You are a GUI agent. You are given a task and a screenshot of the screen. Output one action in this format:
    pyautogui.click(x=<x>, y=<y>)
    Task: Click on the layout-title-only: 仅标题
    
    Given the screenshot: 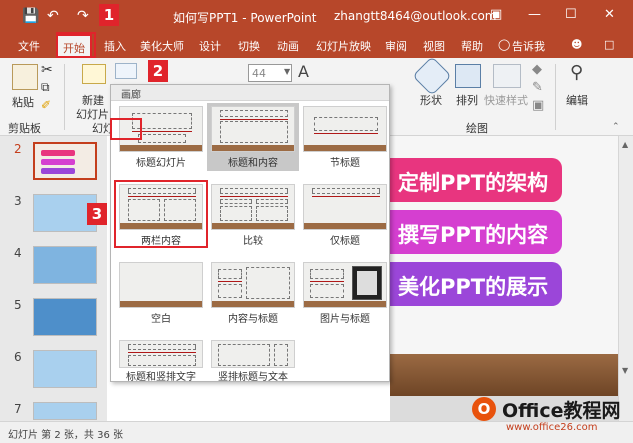 What is the action you would take?
    pyautogui.click(x=345, y=215)
    